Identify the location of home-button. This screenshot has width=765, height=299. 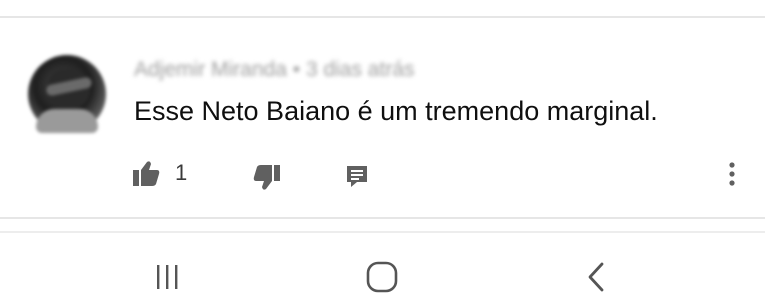
(382, 277).